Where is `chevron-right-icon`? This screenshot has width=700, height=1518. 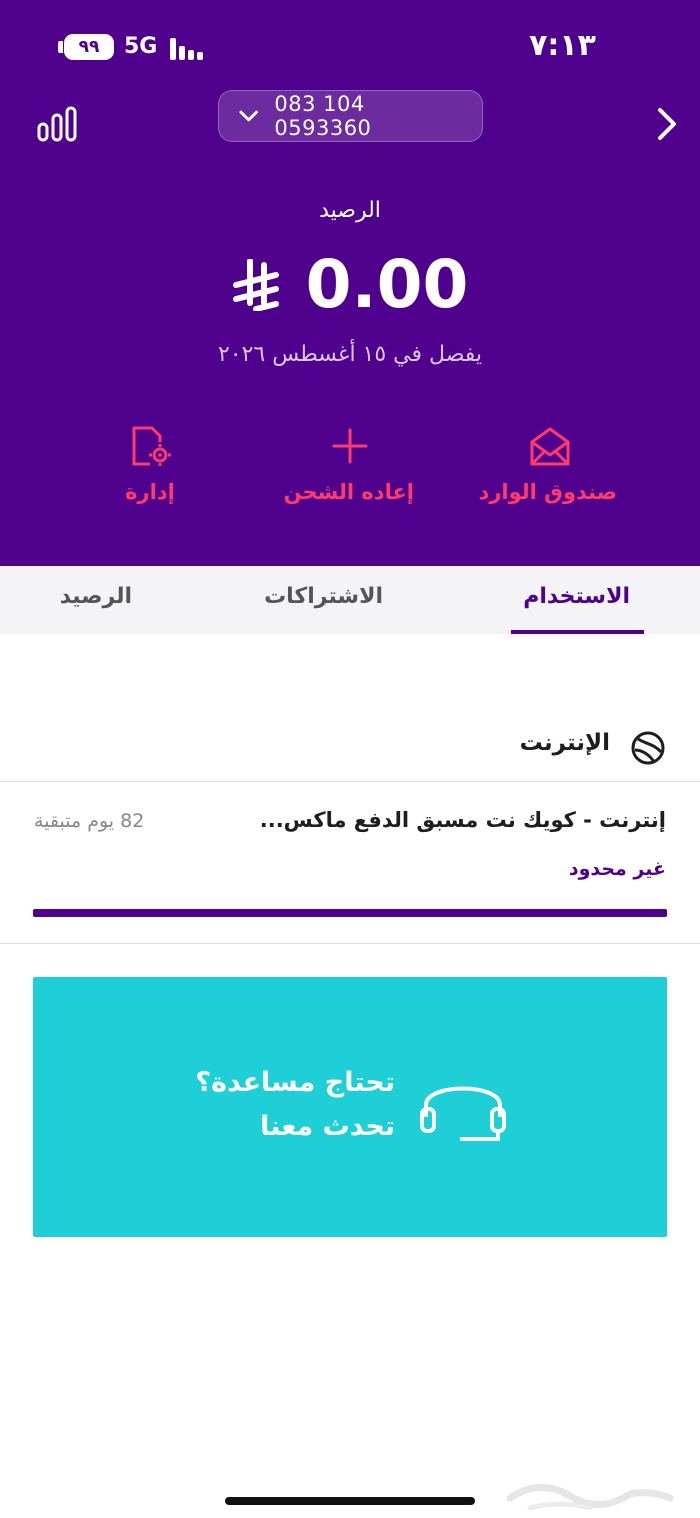
chevron-right-icon is located at coordinates (667, 124).